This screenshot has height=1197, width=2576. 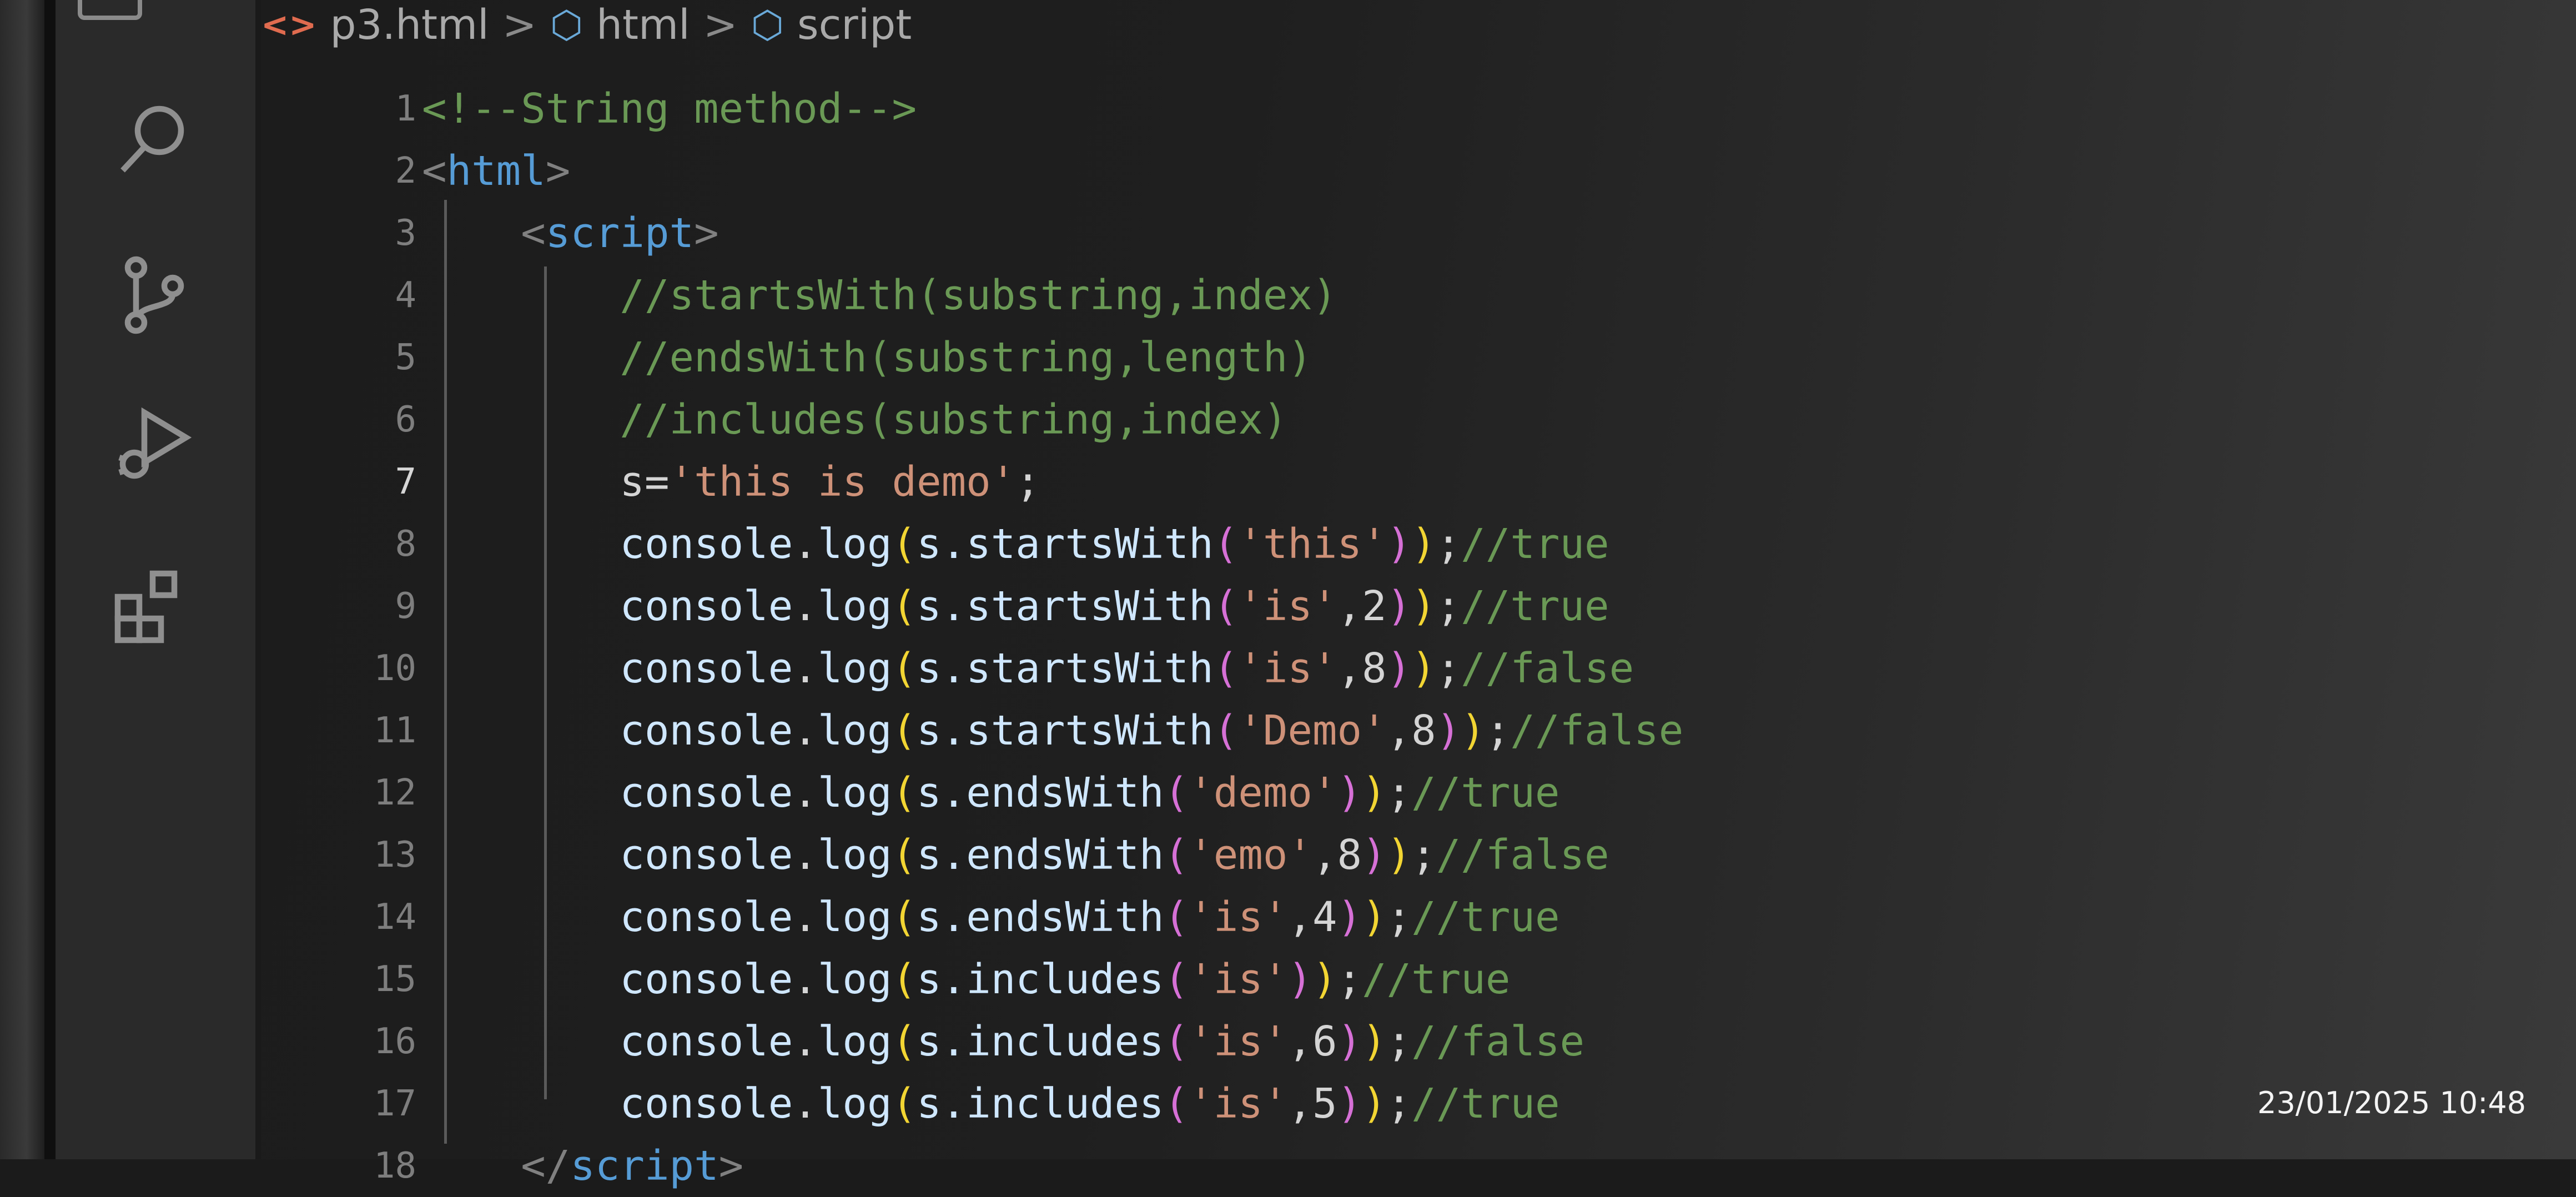 I want to click on code-line: console.log(s.endsWith('emo',8));//false, so click(x=1449, y=855).